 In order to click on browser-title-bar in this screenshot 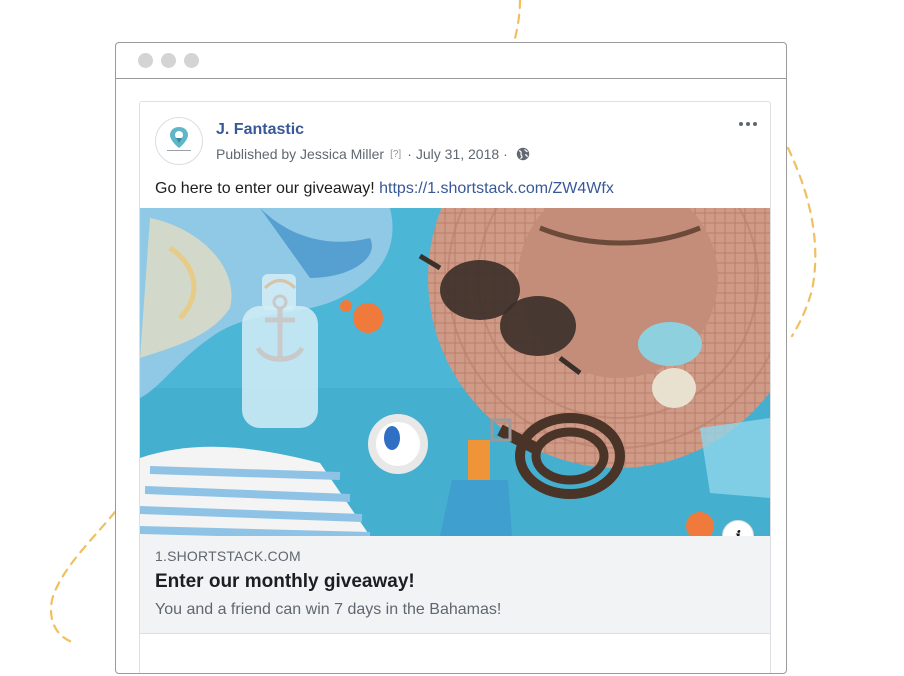, I will do `click(451, 61)`.